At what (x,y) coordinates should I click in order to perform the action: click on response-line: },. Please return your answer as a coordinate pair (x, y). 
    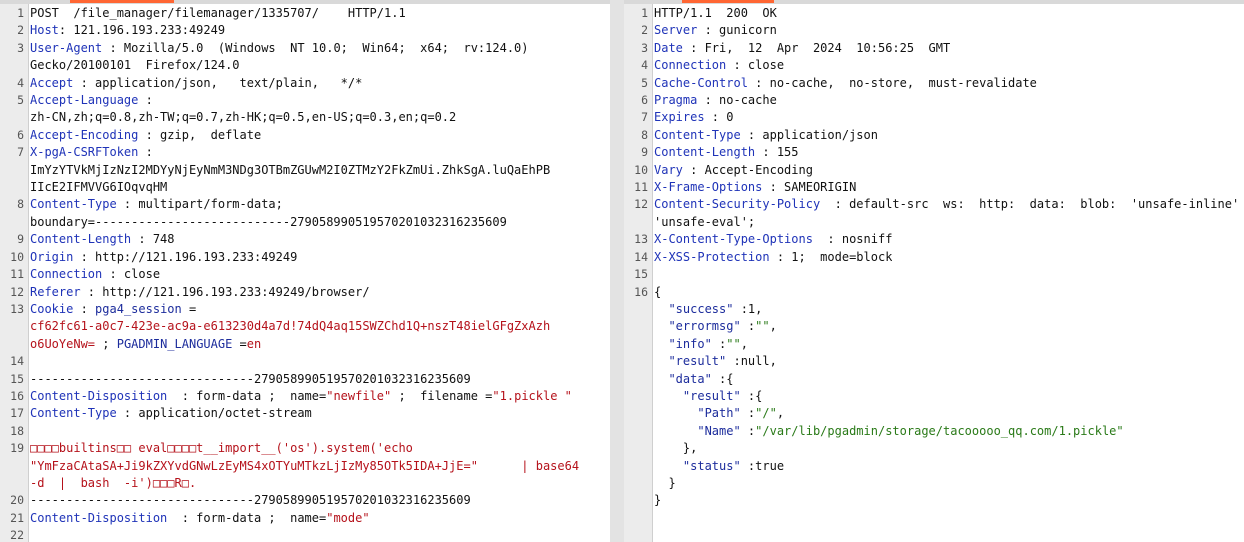
    Looking at the image, I should click on (934, 448).